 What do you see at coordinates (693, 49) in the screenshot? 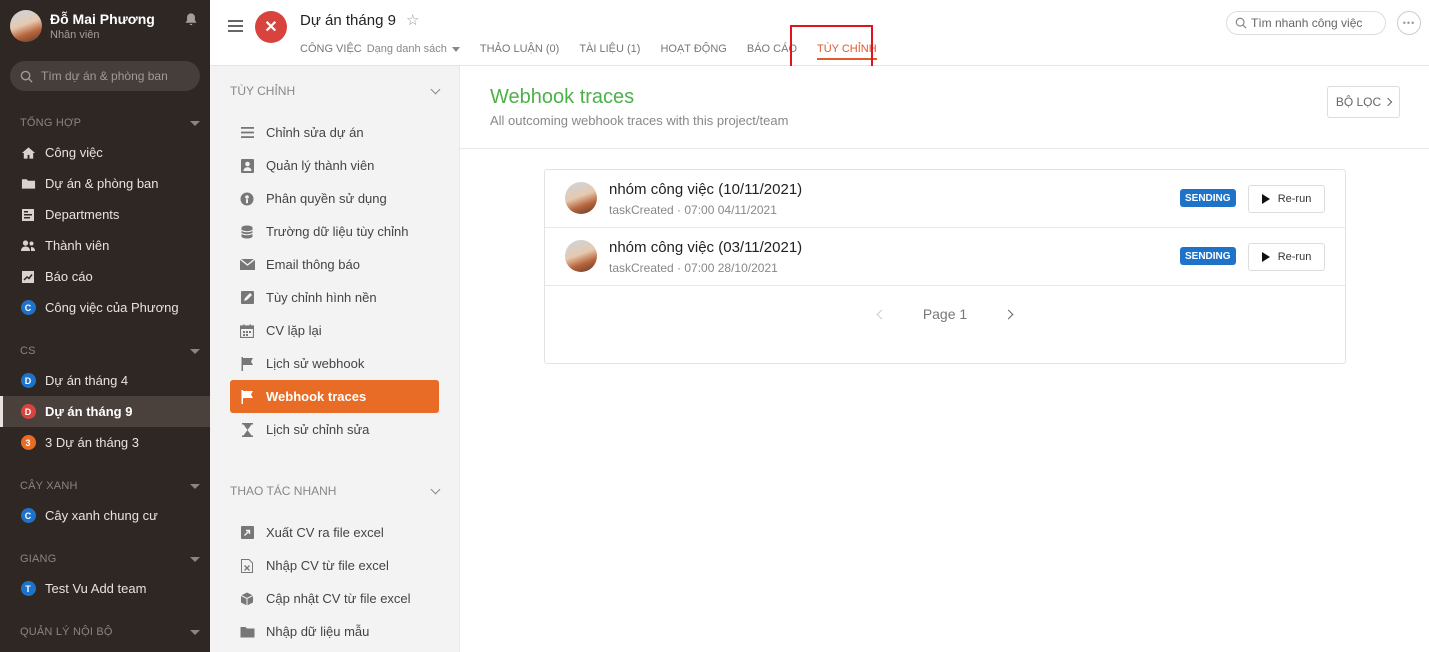
I see `tab-hoat-dong: HOẠT ĐỘNG` at bounding box center [693, 49].